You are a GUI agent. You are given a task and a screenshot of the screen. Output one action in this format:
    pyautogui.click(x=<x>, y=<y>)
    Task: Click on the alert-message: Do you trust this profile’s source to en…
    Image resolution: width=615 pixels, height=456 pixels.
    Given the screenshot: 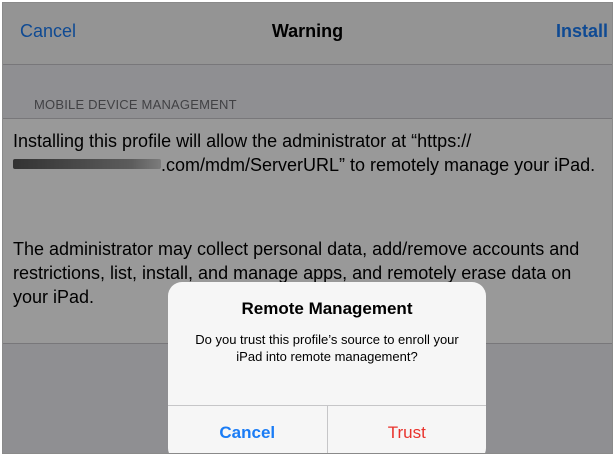 What is the action you would take?
    pyautogui.click(x=327, y=348)
    